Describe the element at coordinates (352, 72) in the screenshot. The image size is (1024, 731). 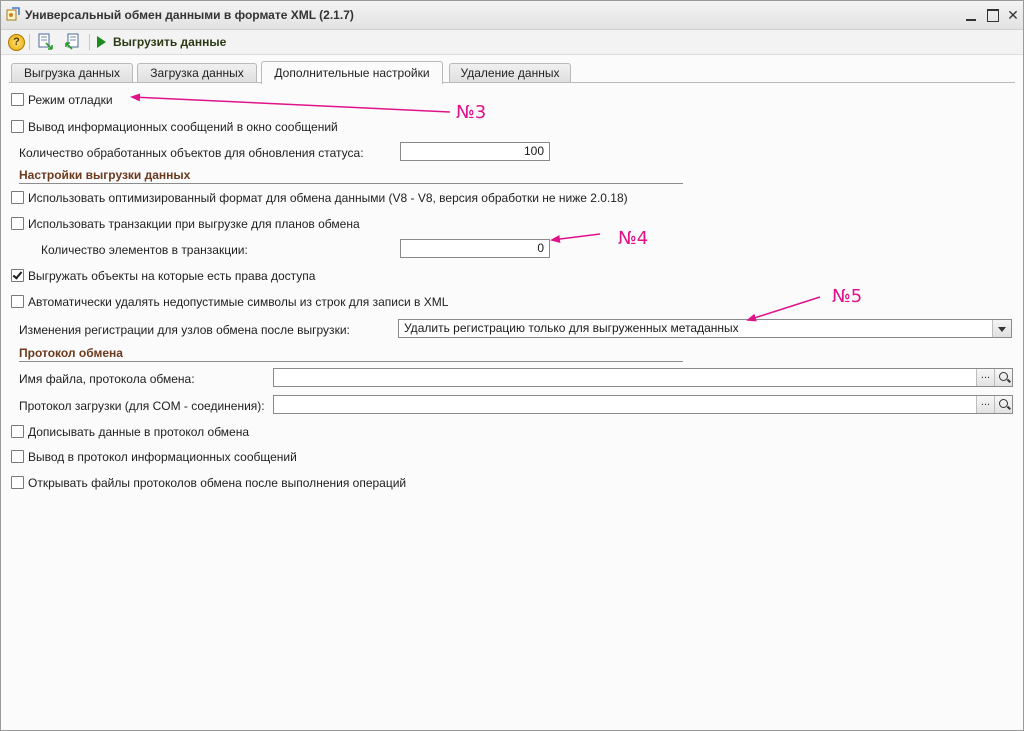
I see `tab-additional-settings: Дополнительные настройки` at that location.